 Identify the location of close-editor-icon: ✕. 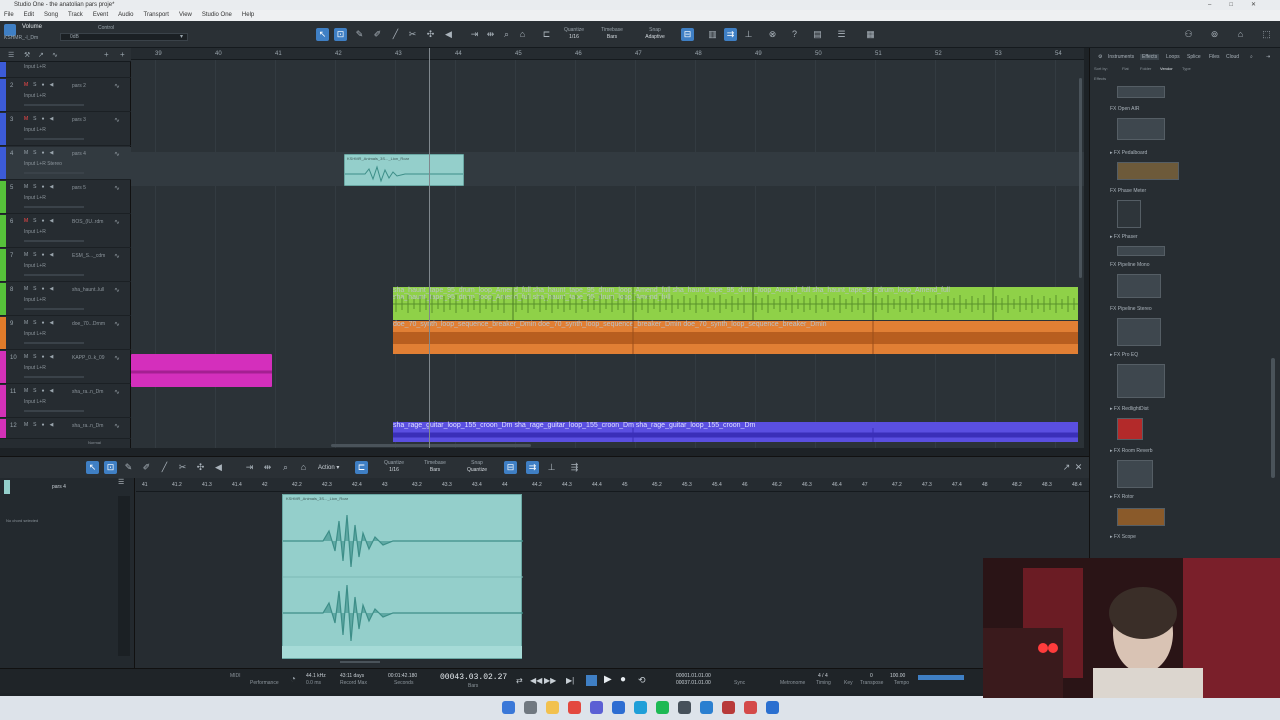
(1078, 467).